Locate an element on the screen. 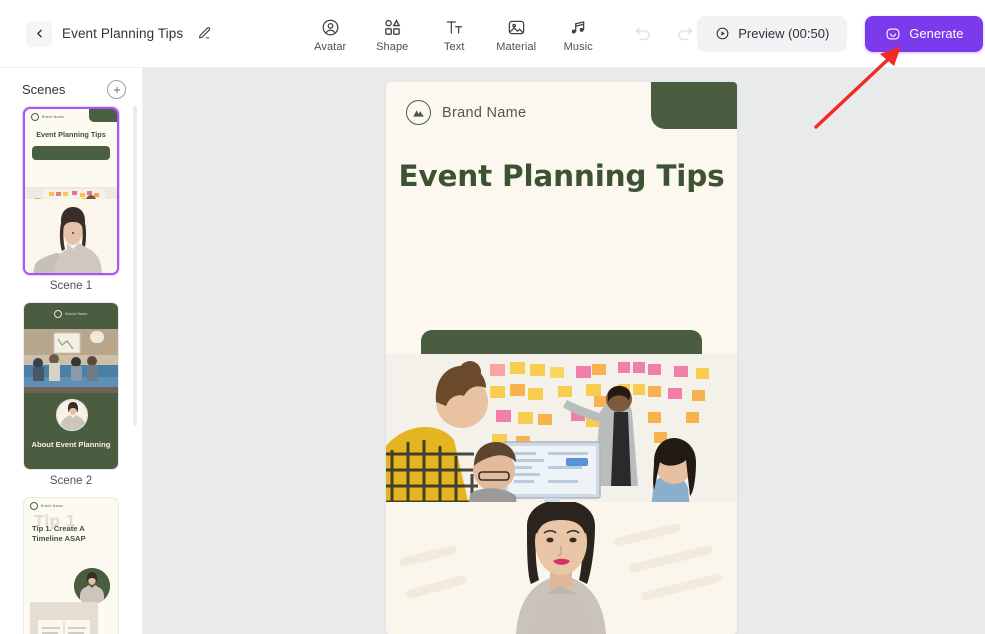 This screenshot has width=985, height=634. undo-button is located at coordinates (643, 34).